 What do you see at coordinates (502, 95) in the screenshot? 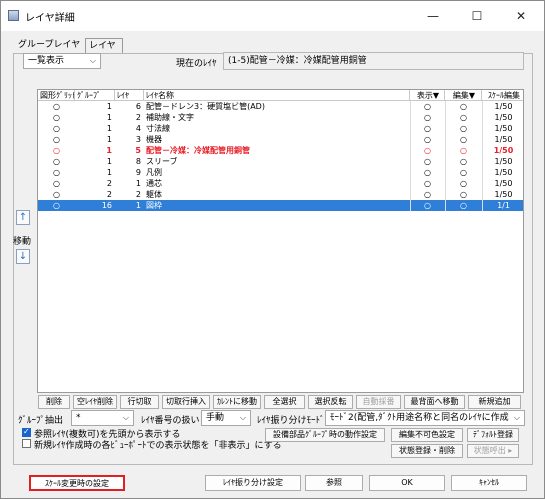
I see `col-header-scale: ｽｹｰﾙ編集` at bounding box center [502, 95].